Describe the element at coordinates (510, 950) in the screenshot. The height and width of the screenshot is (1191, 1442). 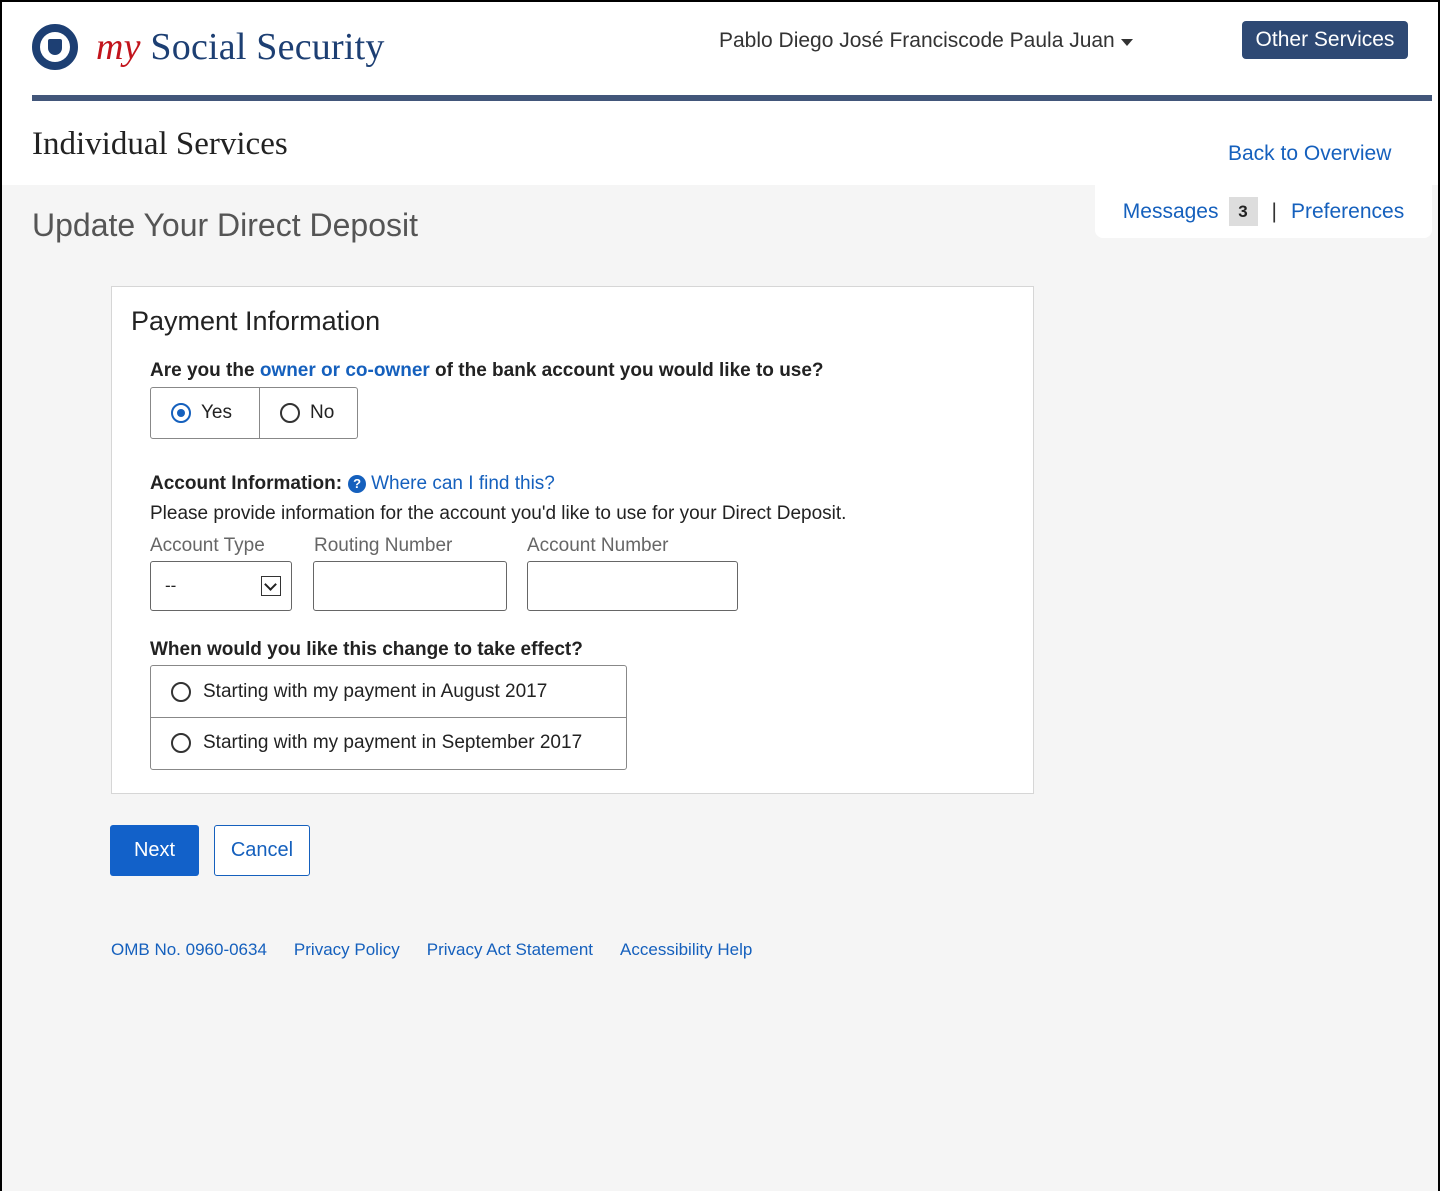
I see `footer-link-privacy-act: Privacy Act Statement` at that location.